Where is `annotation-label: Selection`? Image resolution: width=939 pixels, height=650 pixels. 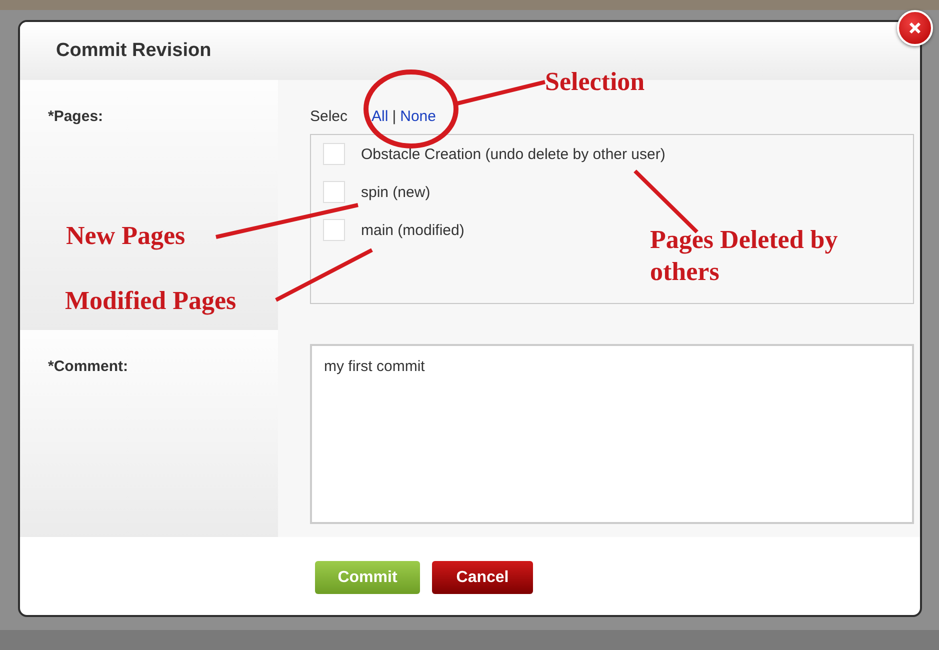 annotation-label: Selection is located at coordinates (595, 82).